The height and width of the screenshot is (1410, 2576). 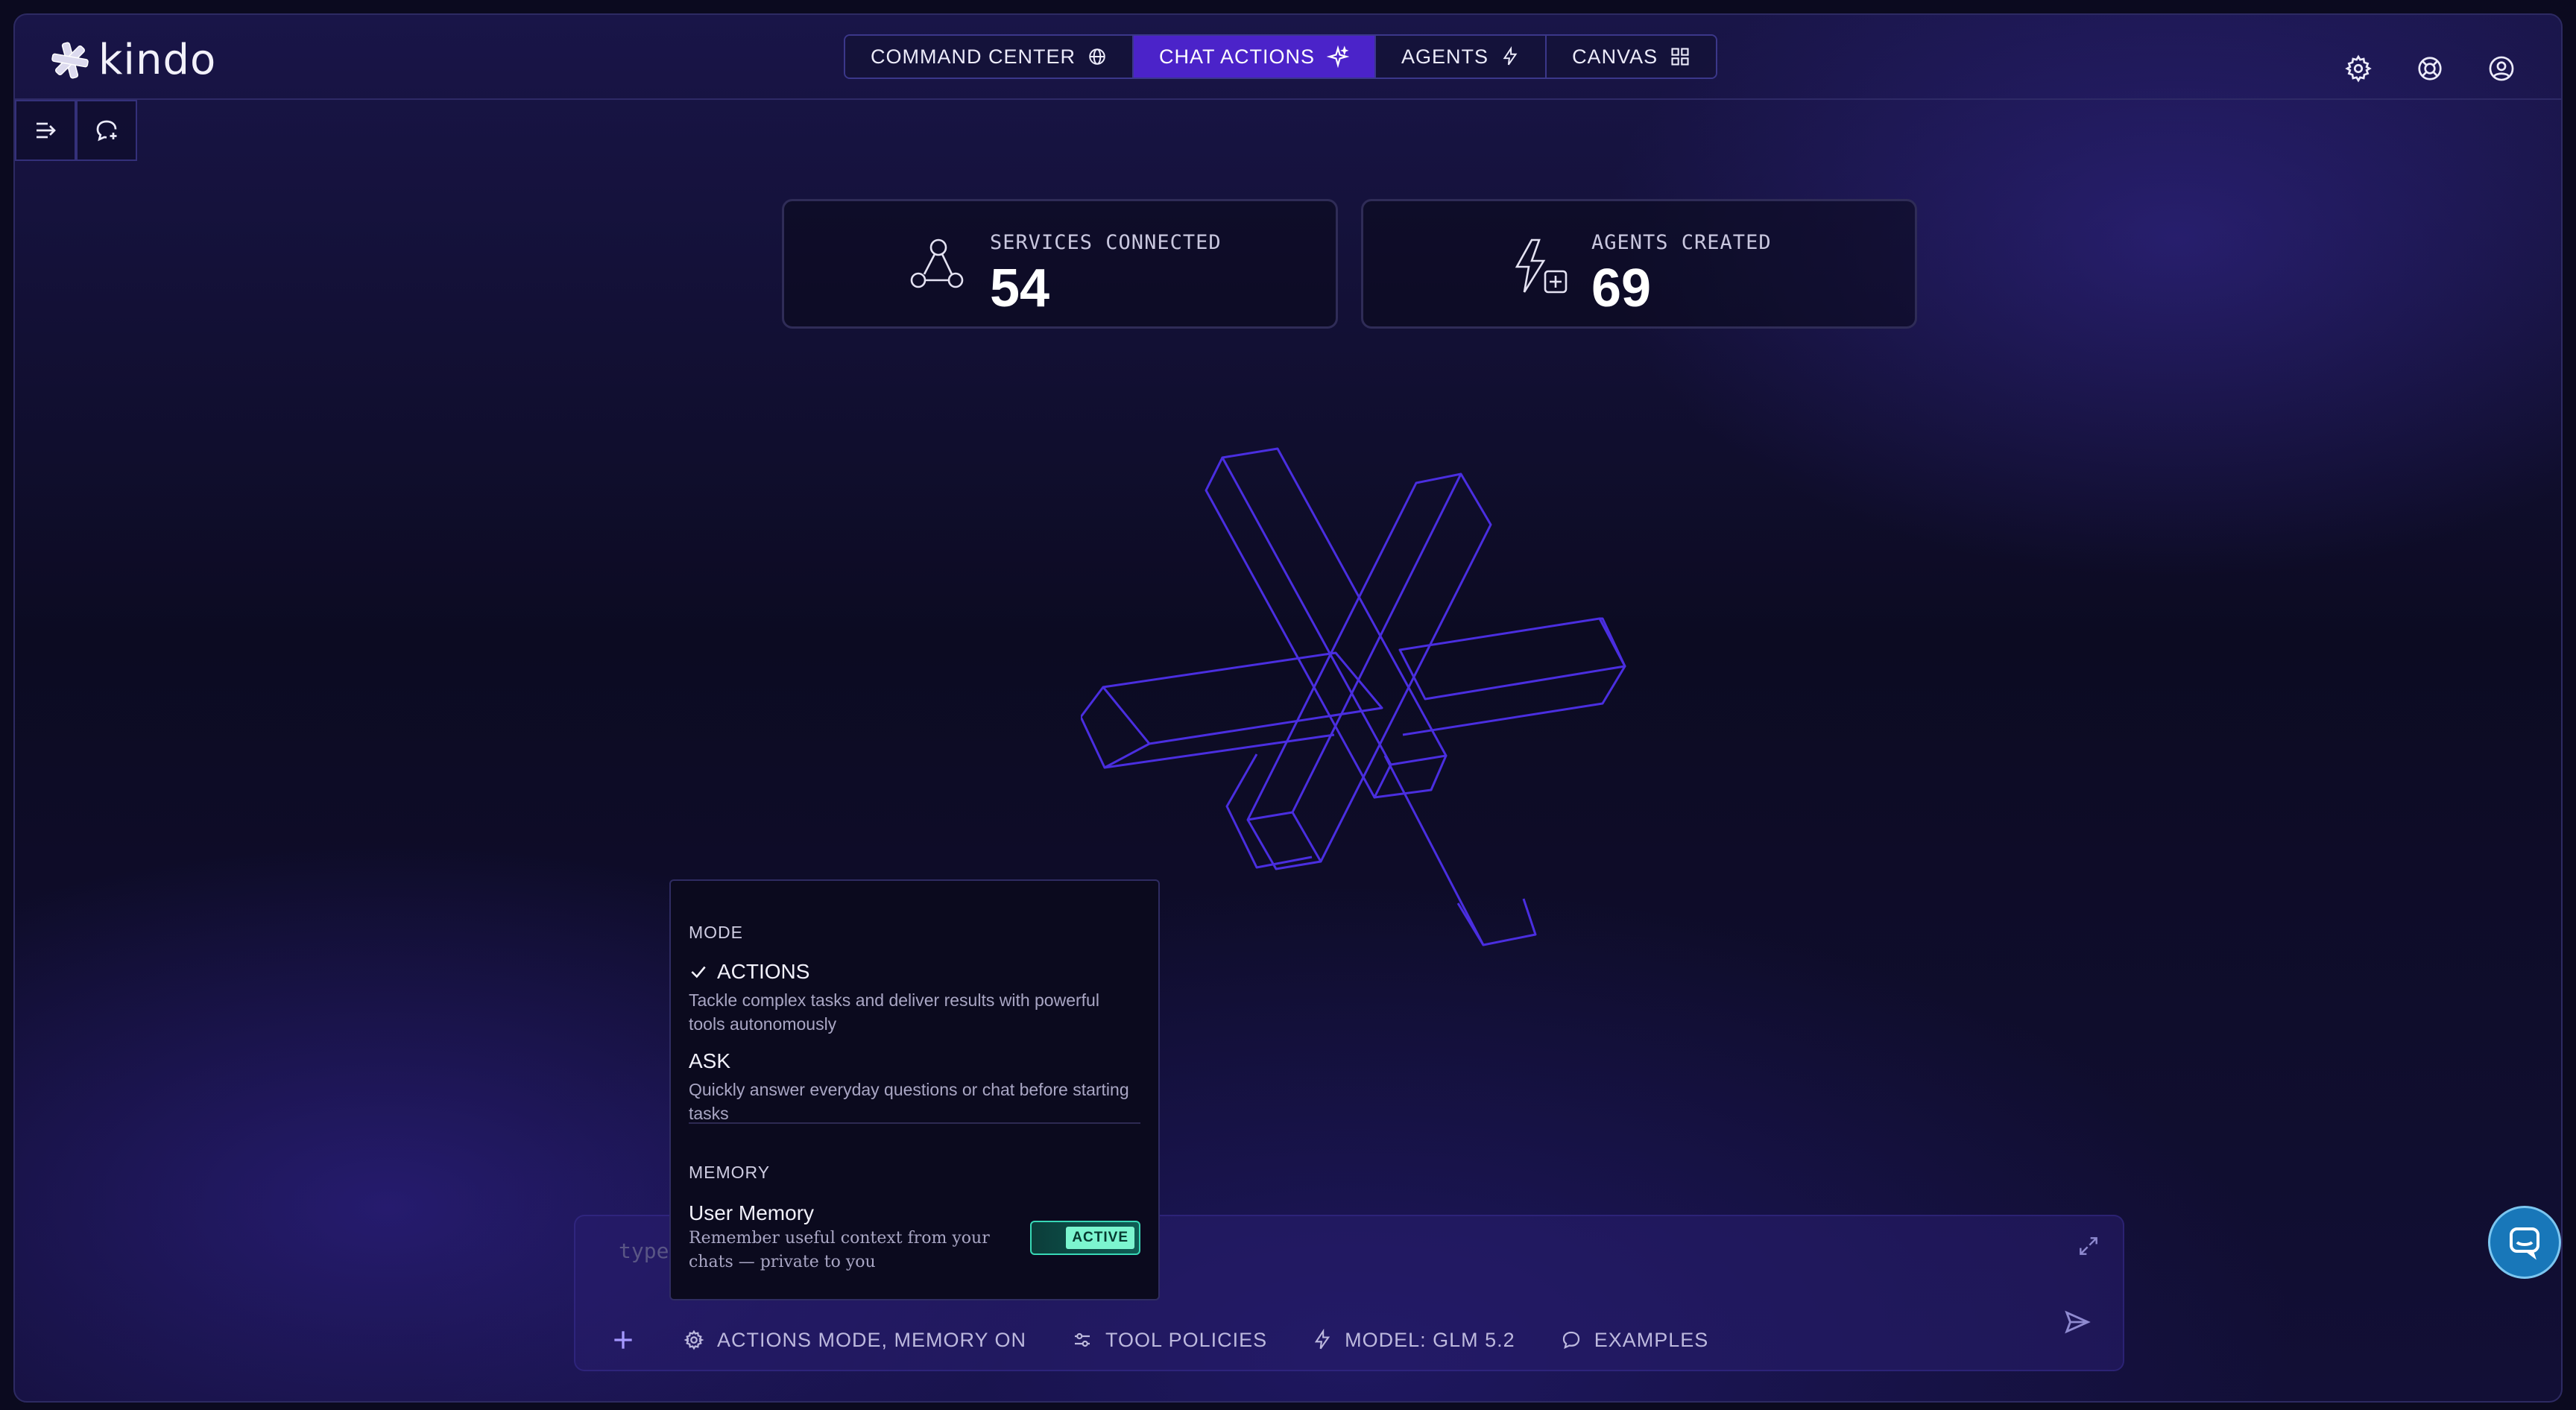 What do you see at coordinates (1542, 266) in the screenshot?
I see `agent-add-icon` at bounding box center [1542, 266].